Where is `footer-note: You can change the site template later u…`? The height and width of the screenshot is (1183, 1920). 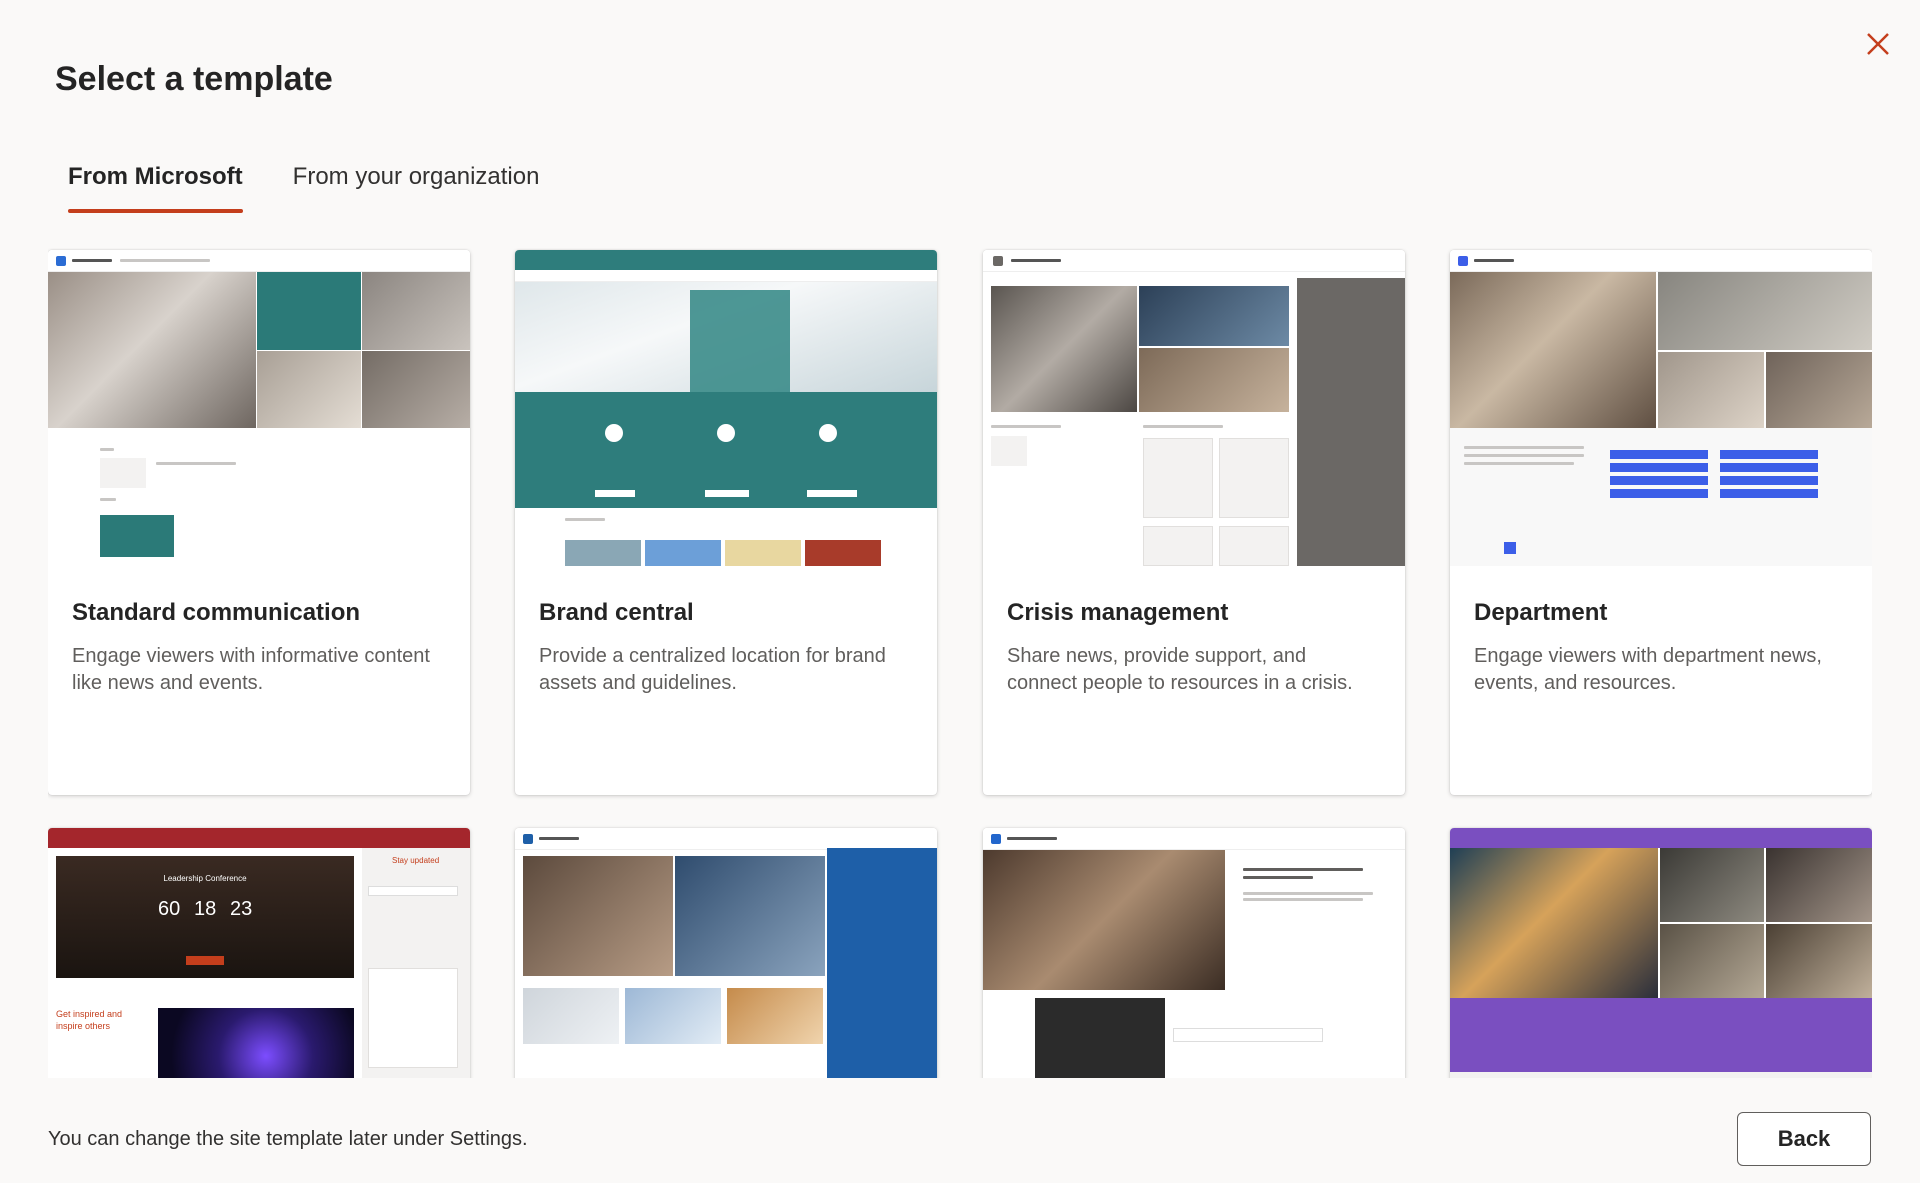 footer-note: You can change the site template later u… is located at coordinates (288, 1139).